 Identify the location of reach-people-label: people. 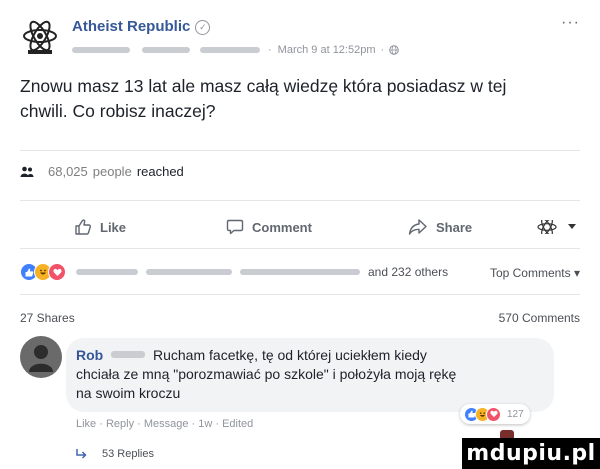
(112, 171).